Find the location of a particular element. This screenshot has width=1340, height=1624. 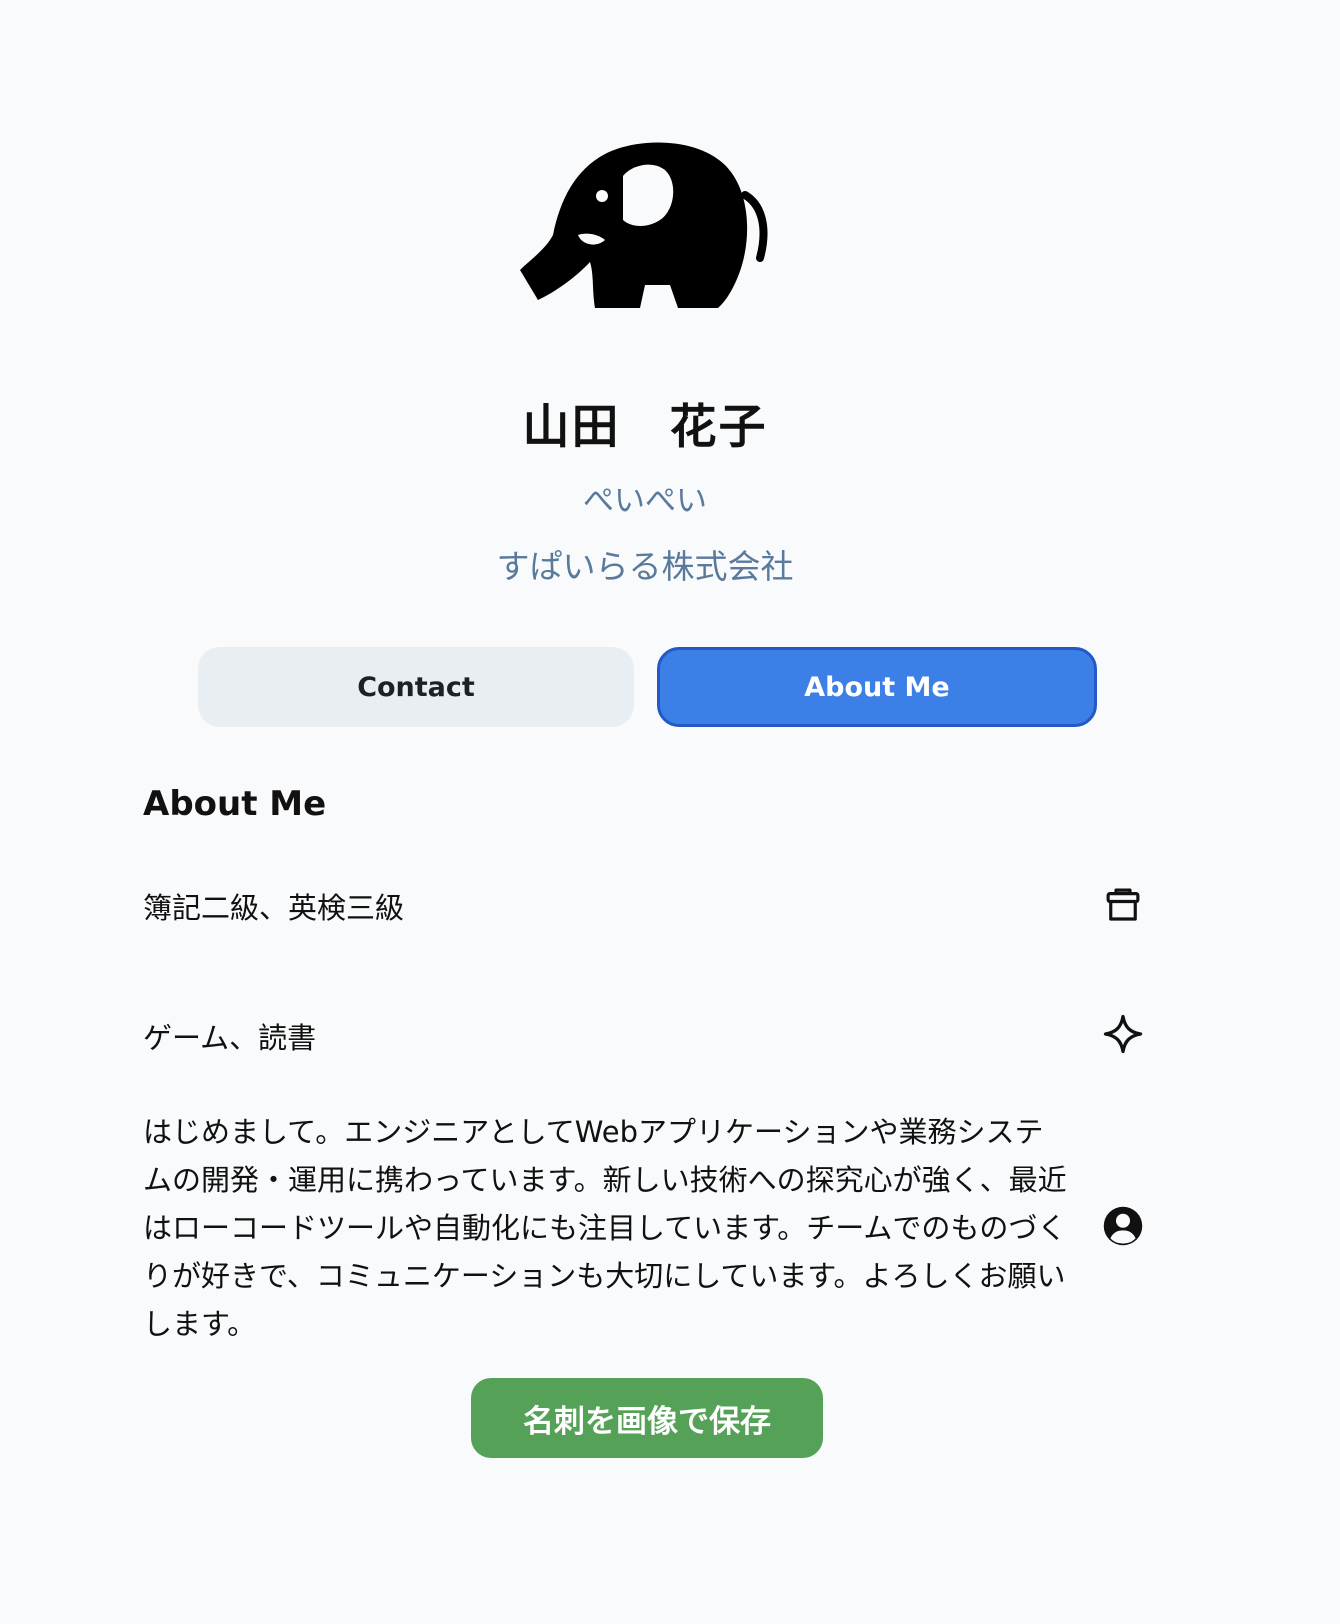

profile-company: すぱいらる株式会社 is located at coordinates (645, 566).